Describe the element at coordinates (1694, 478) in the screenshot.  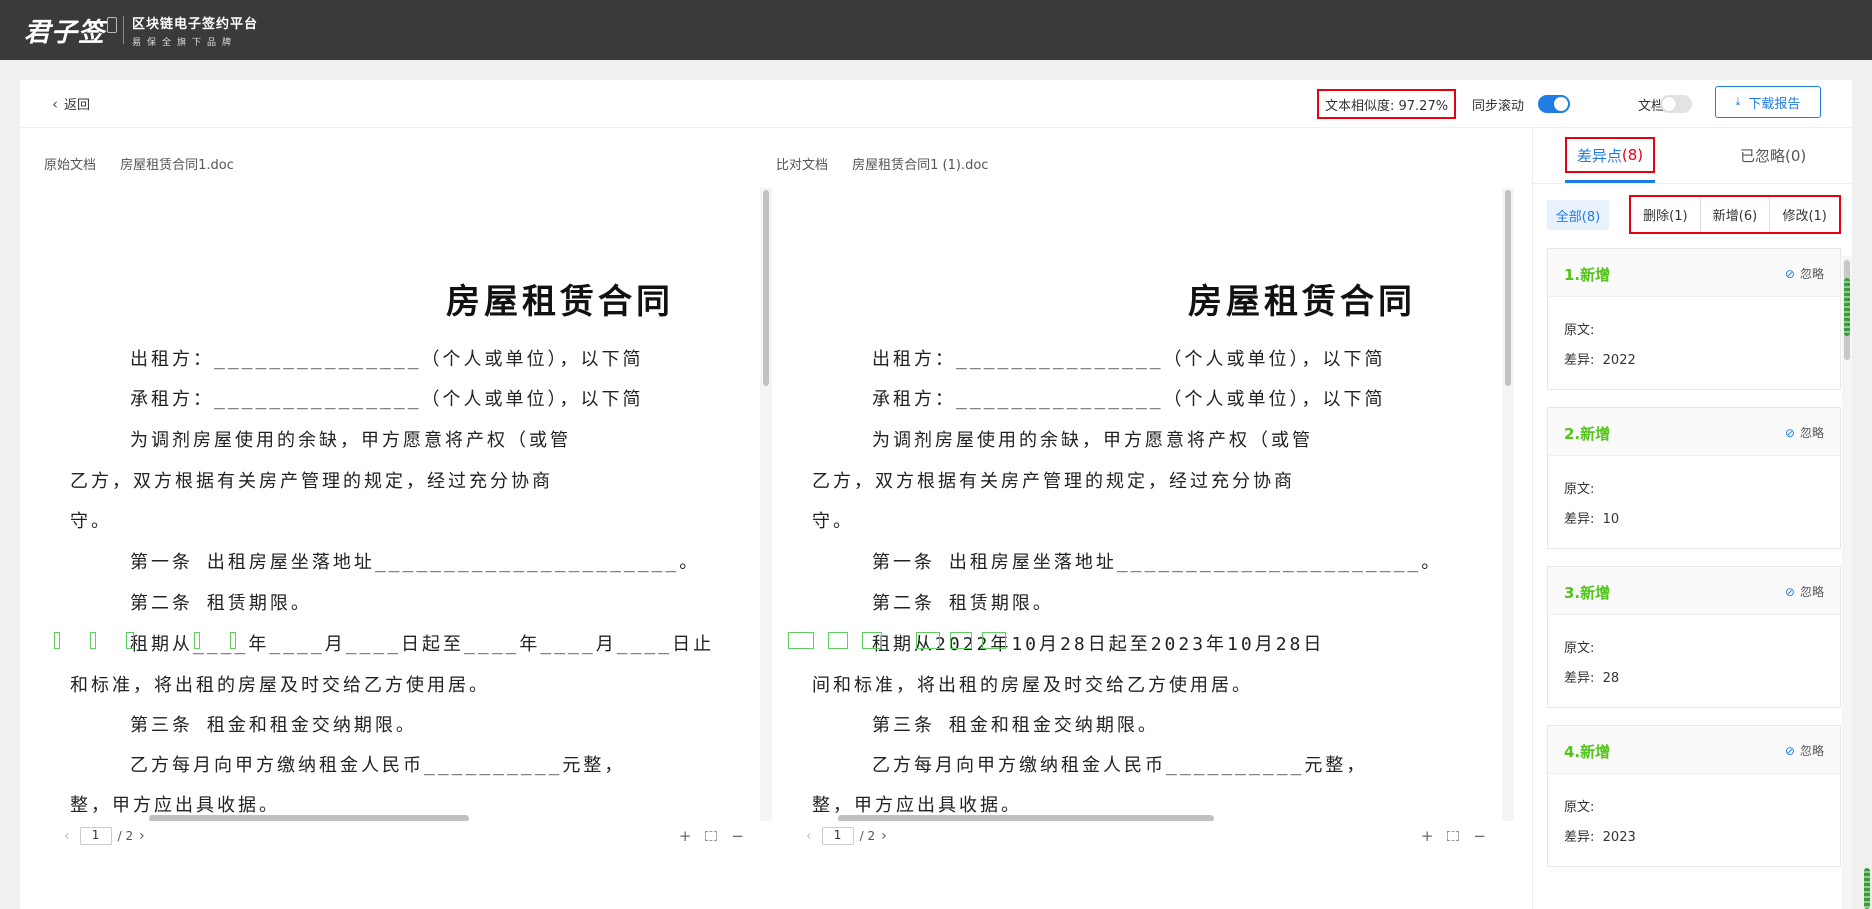
I see `difference-card: 2.新增 ⊘ 忽略 原文: 差异: 10` at that location.